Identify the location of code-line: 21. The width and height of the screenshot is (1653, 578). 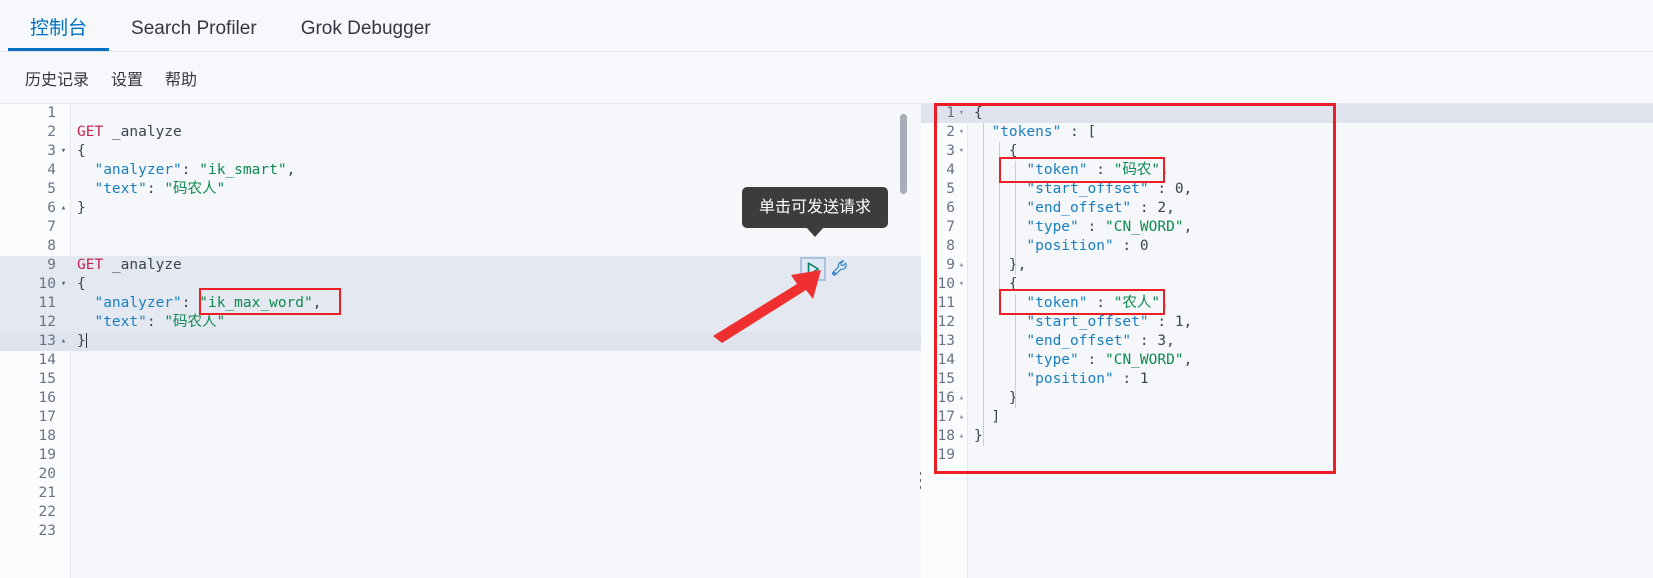
(460, 493).